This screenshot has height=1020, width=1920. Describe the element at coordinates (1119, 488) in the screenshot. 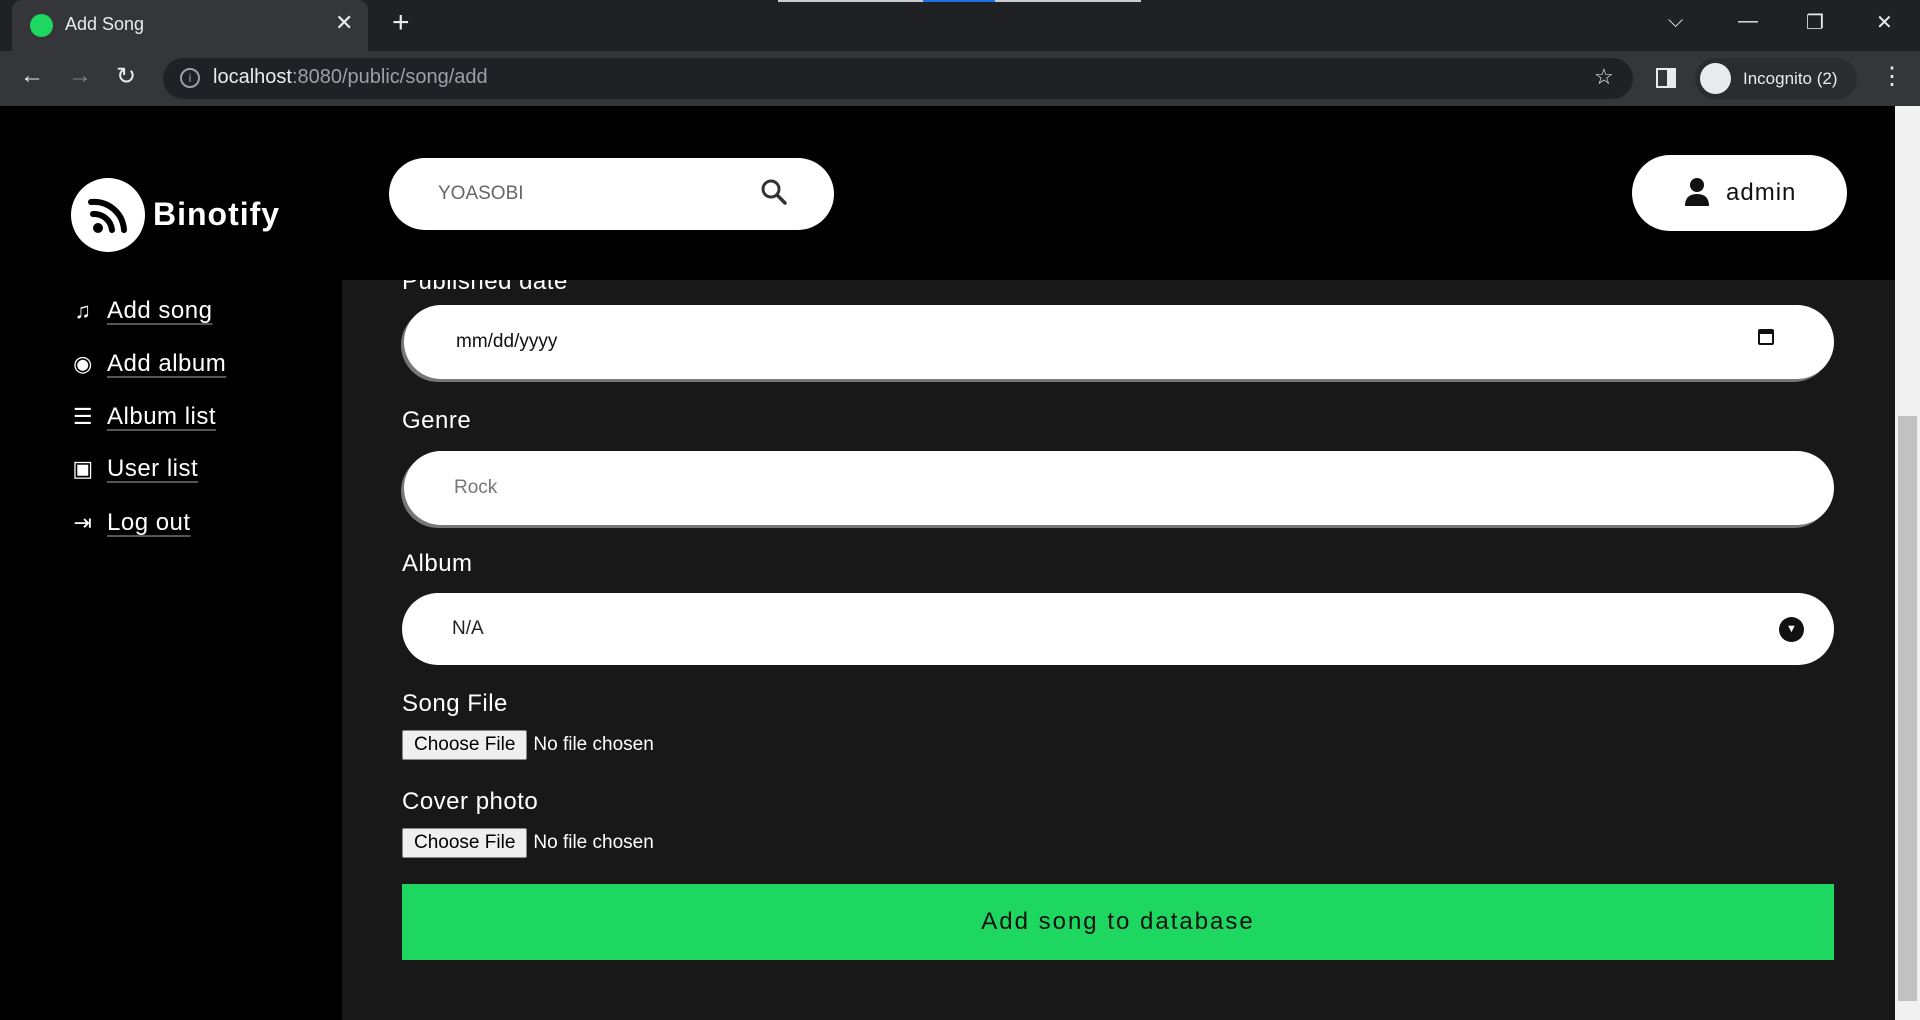

I see `genre-input: Rock` at that location.